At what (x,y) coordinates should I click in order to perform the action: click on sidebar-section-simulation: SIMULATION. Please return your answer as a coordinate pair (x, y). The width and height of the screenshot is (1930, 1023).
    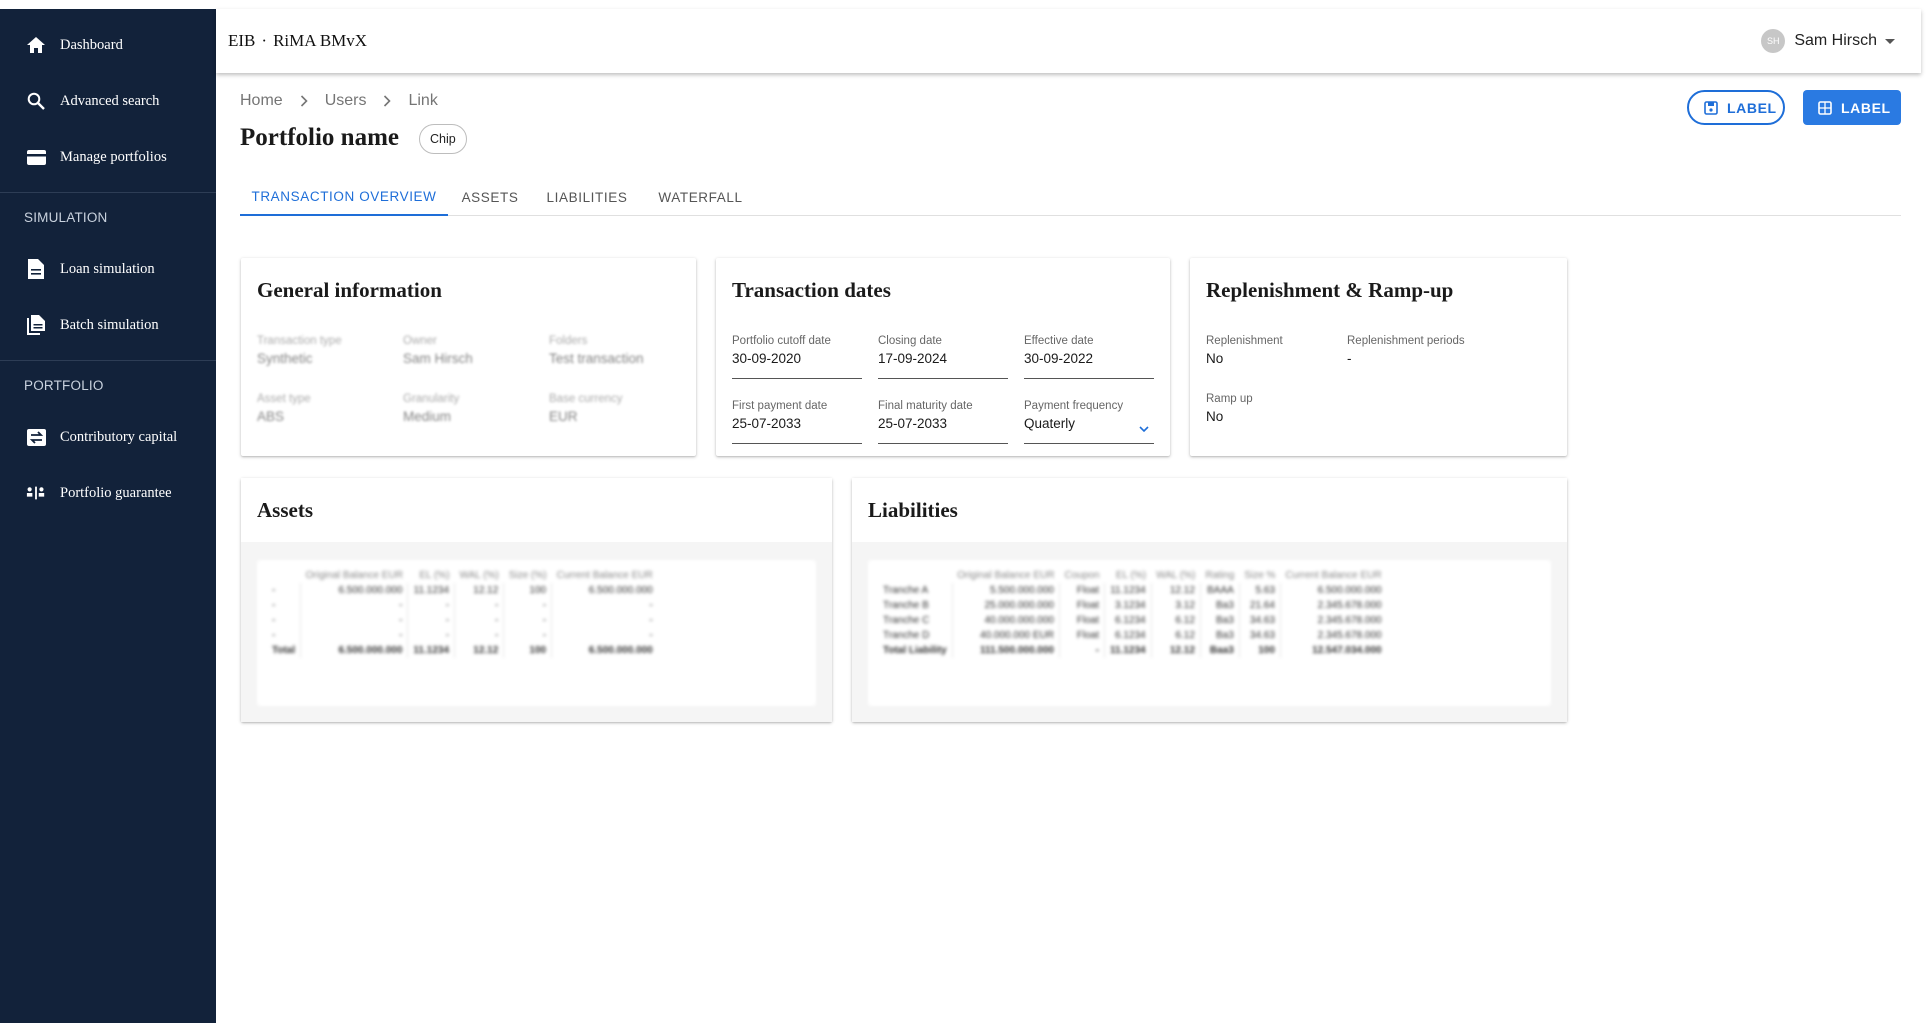
    Looking at the image, I should click on (66, 217).